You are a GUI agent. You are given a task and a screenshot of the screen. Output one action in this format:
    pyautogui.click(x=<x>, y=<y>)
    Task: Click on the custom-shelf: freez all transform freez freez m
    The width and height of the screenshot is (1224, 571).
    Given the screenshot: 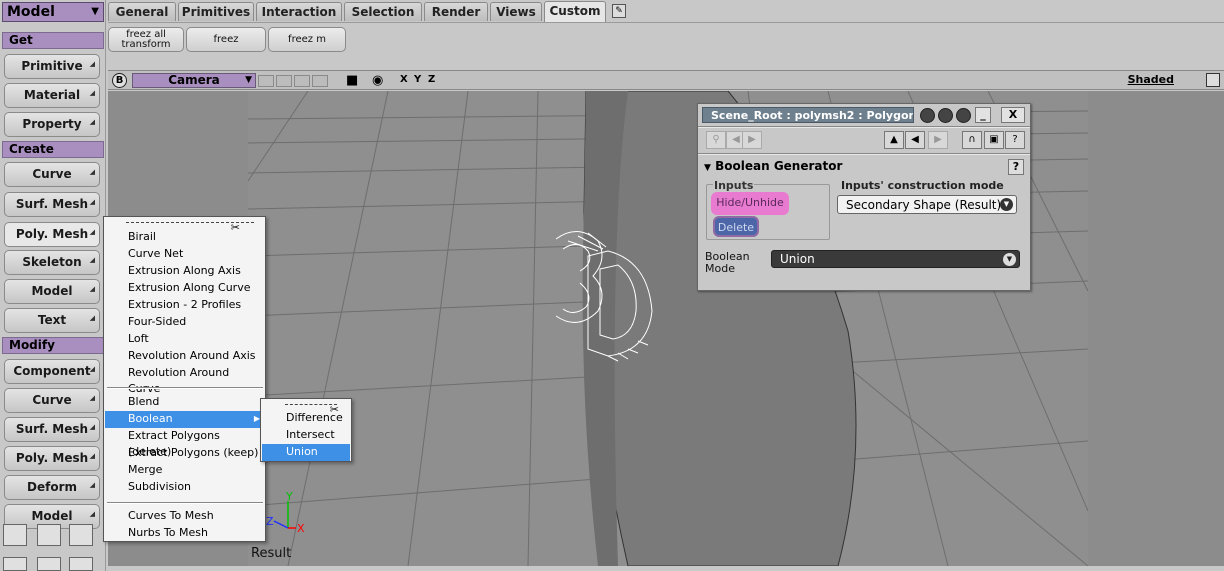 What is the action you would take?
    pyautogui.click(x=666, y=45)
    